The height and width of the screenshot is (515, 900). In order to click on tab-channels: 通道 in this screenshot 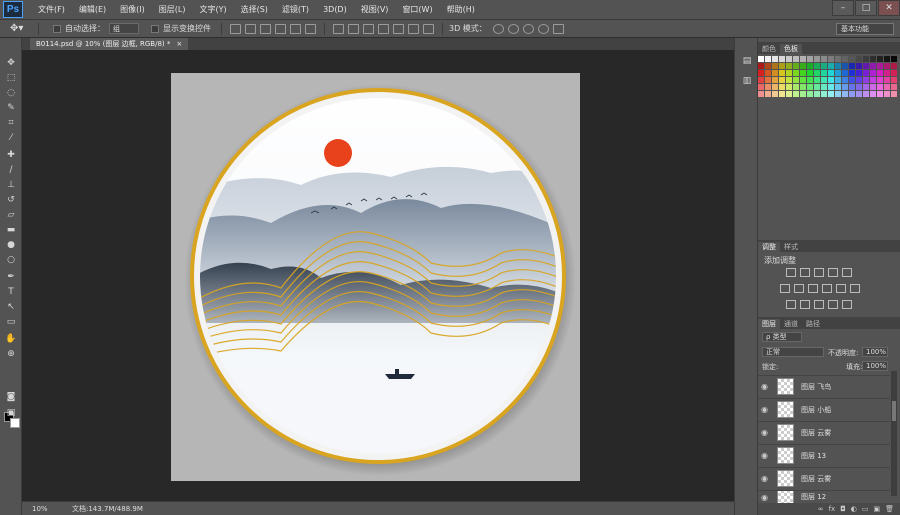, I will do `click(791, 324)`.